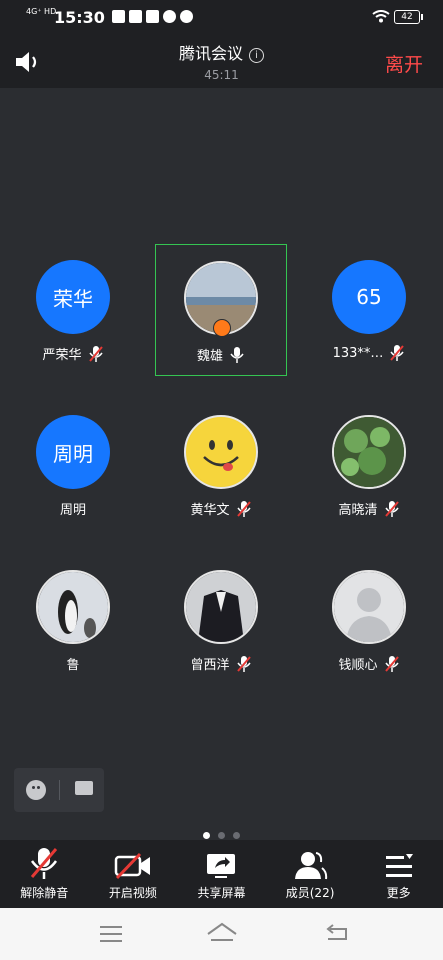  I want to click on smiley-photo, so click(221, 452).